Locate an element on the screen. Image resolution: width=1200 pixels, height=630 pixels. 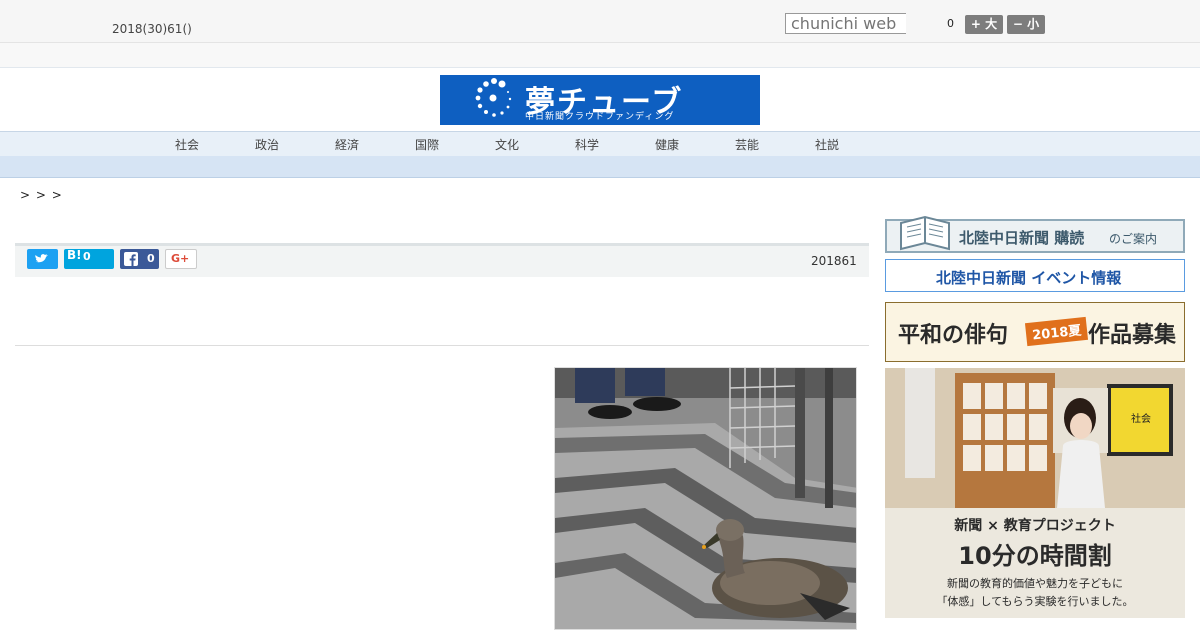
google-plus-icon: G+ is located at coordinates (180, 258).